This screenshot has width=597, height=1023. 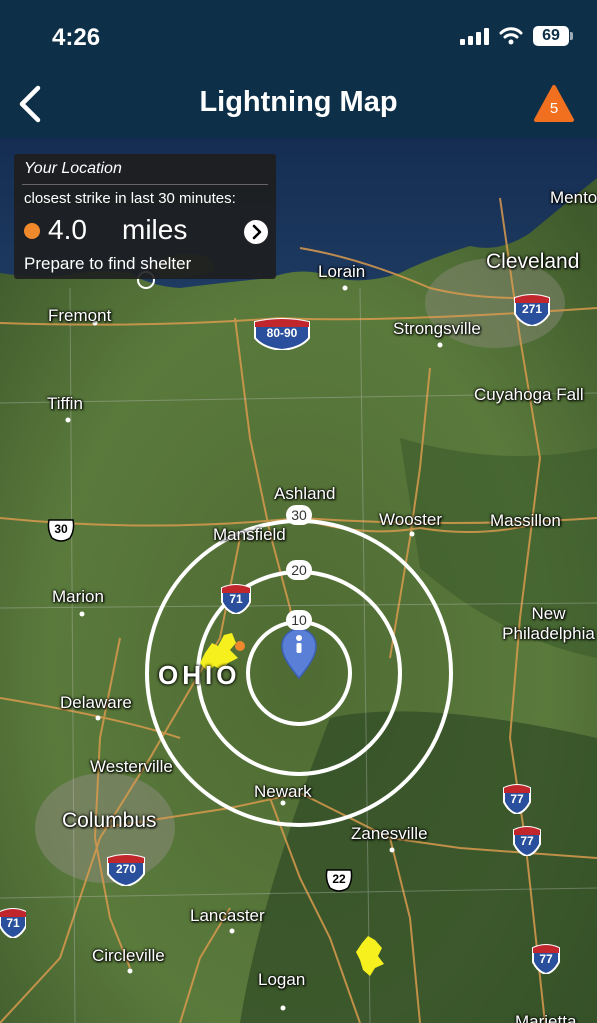 What do you see at coordinates (145, 184) in the screenshot?
I see `panel-divider` at bounding box center [145, 184].